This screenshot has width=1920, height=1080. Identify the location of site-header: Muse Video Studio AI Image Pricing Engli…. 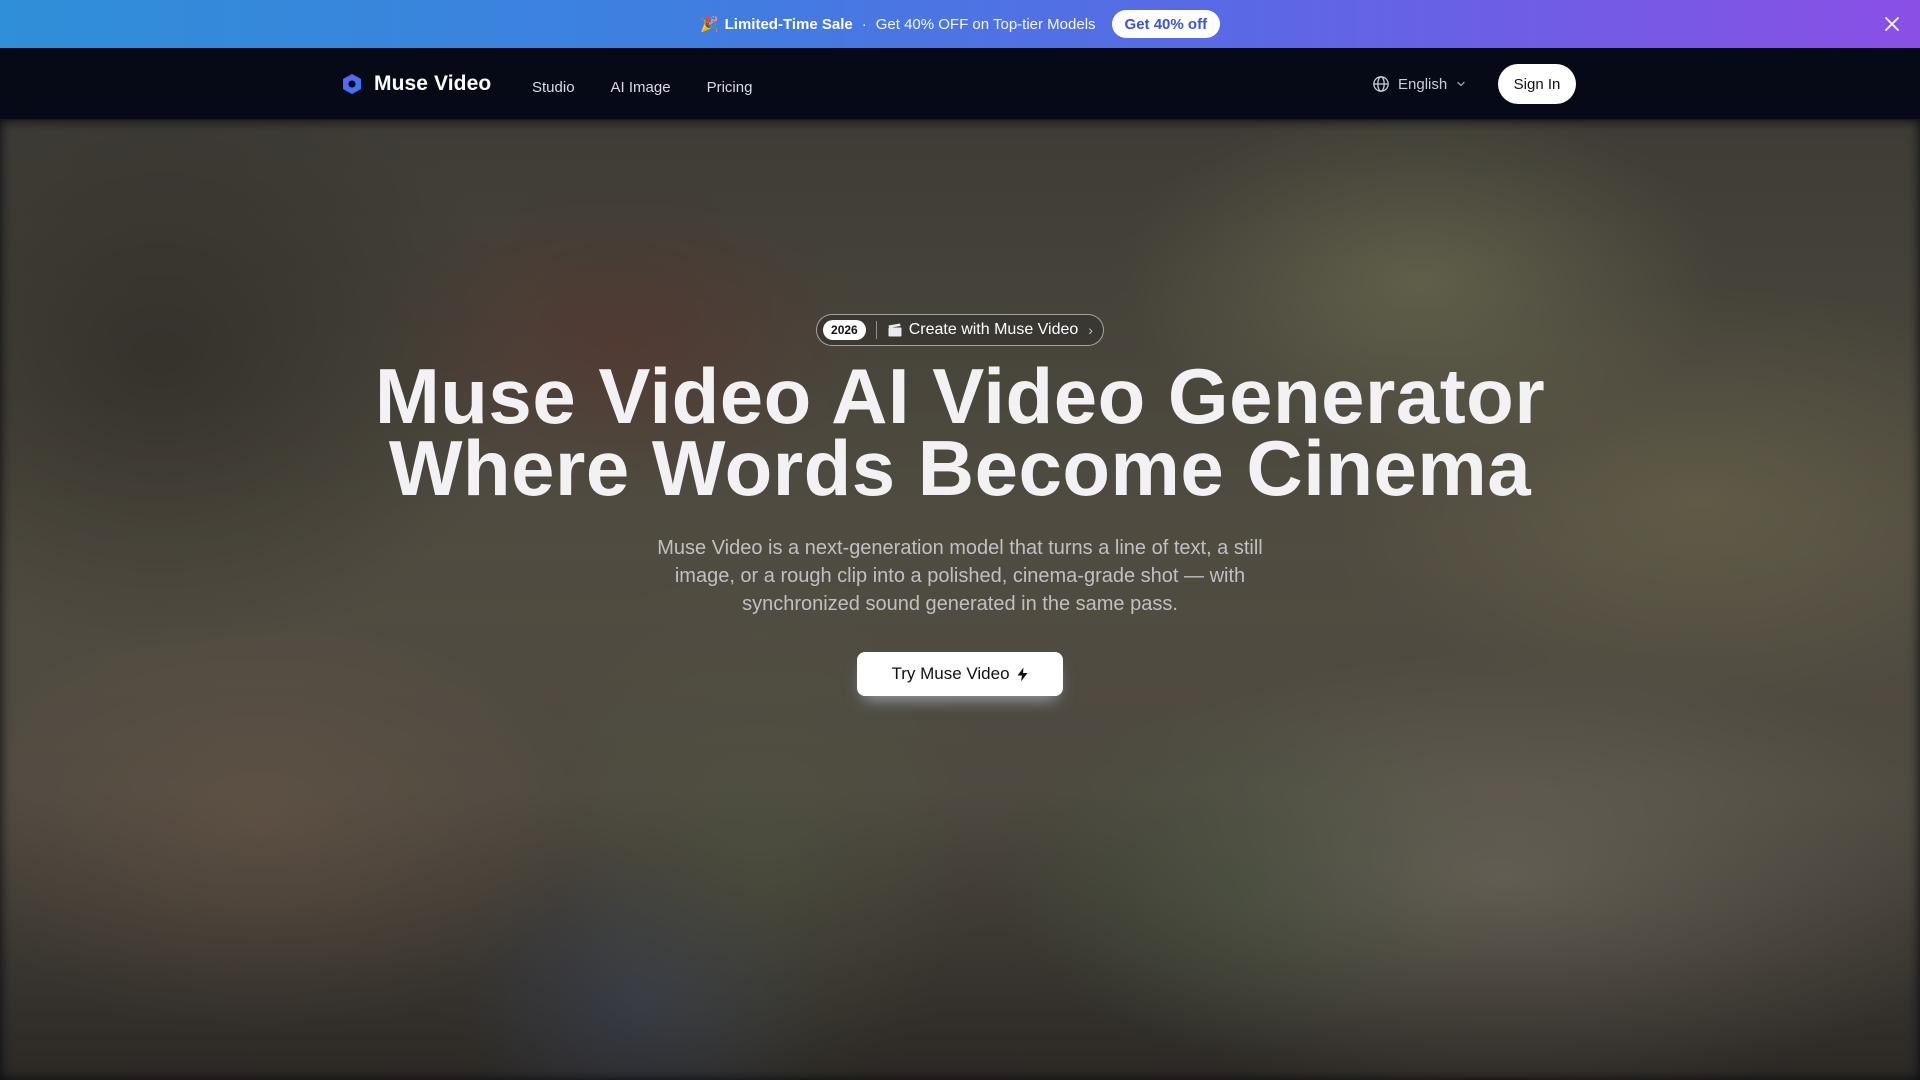
(960, 84).